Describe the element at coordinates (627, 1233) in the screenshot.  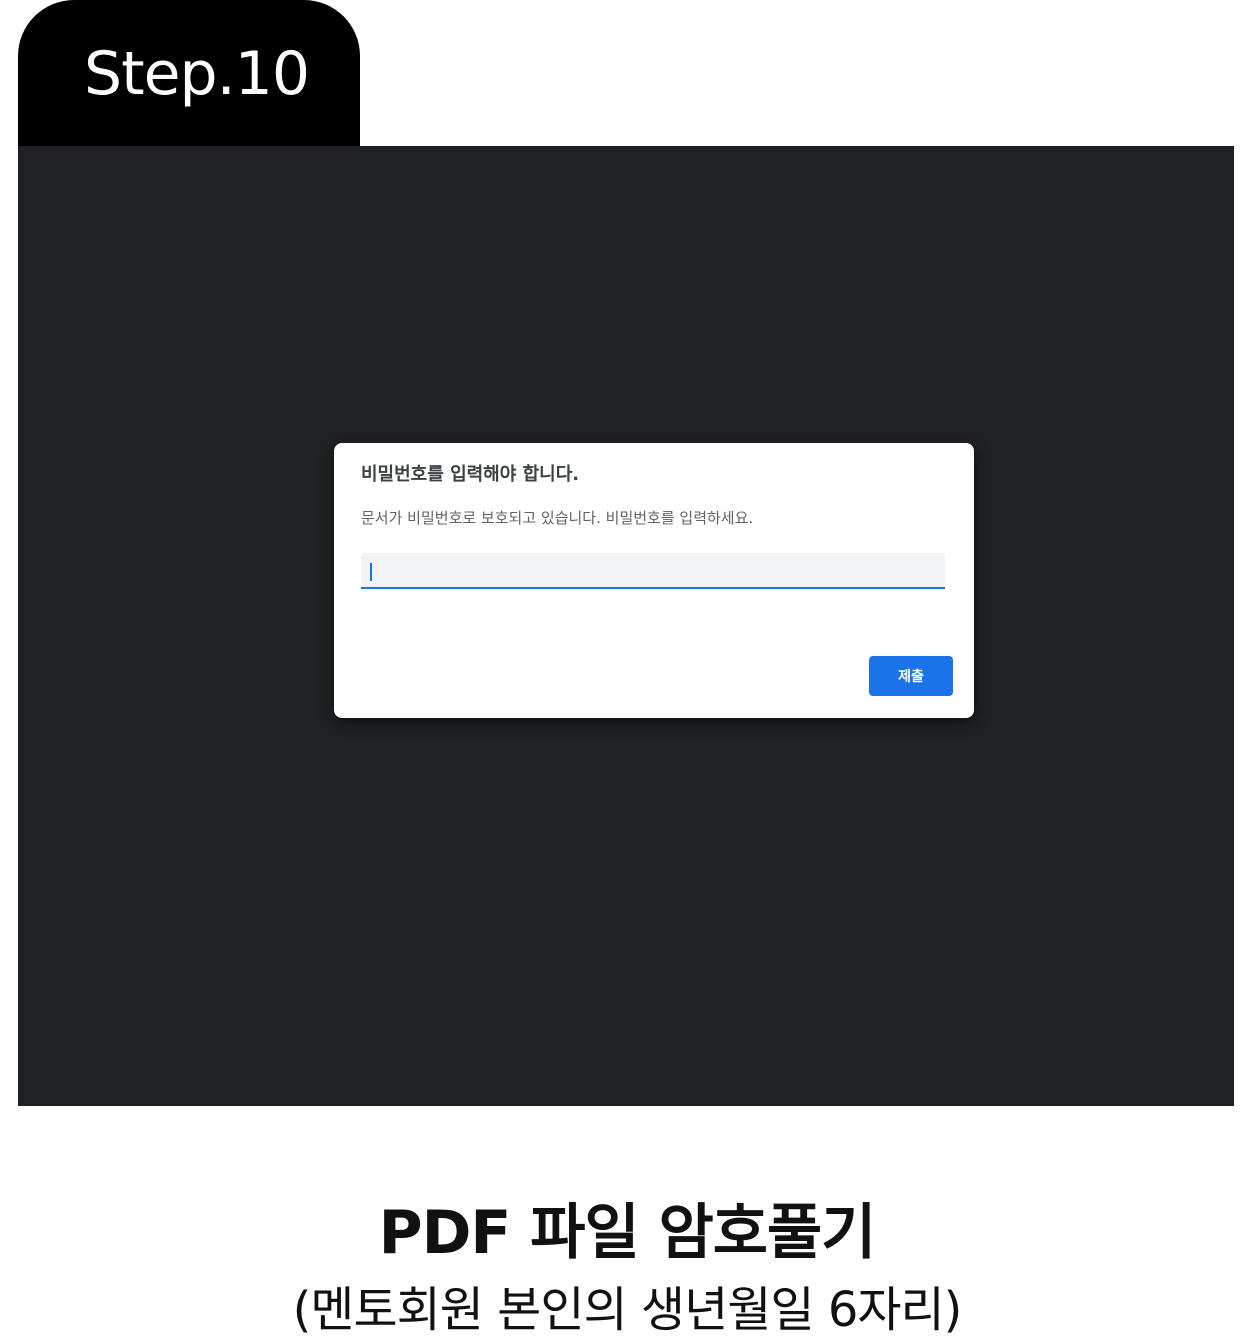
I see `caption-title: PDF 파일 암호풀기` at that location.